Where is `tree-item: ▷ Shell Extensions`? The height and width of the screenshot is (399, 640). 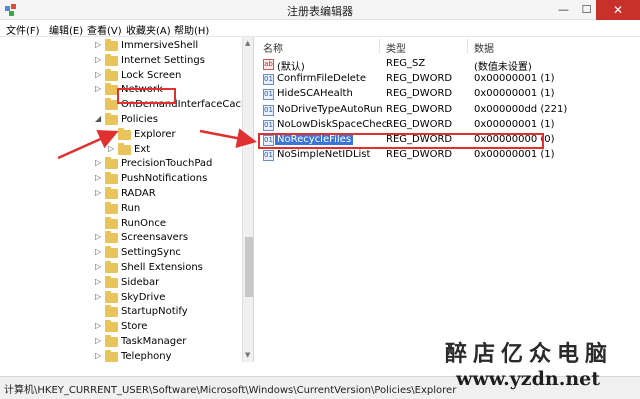
tree-item: ▷ Shell Extensions is located at coordinates (121, 268).